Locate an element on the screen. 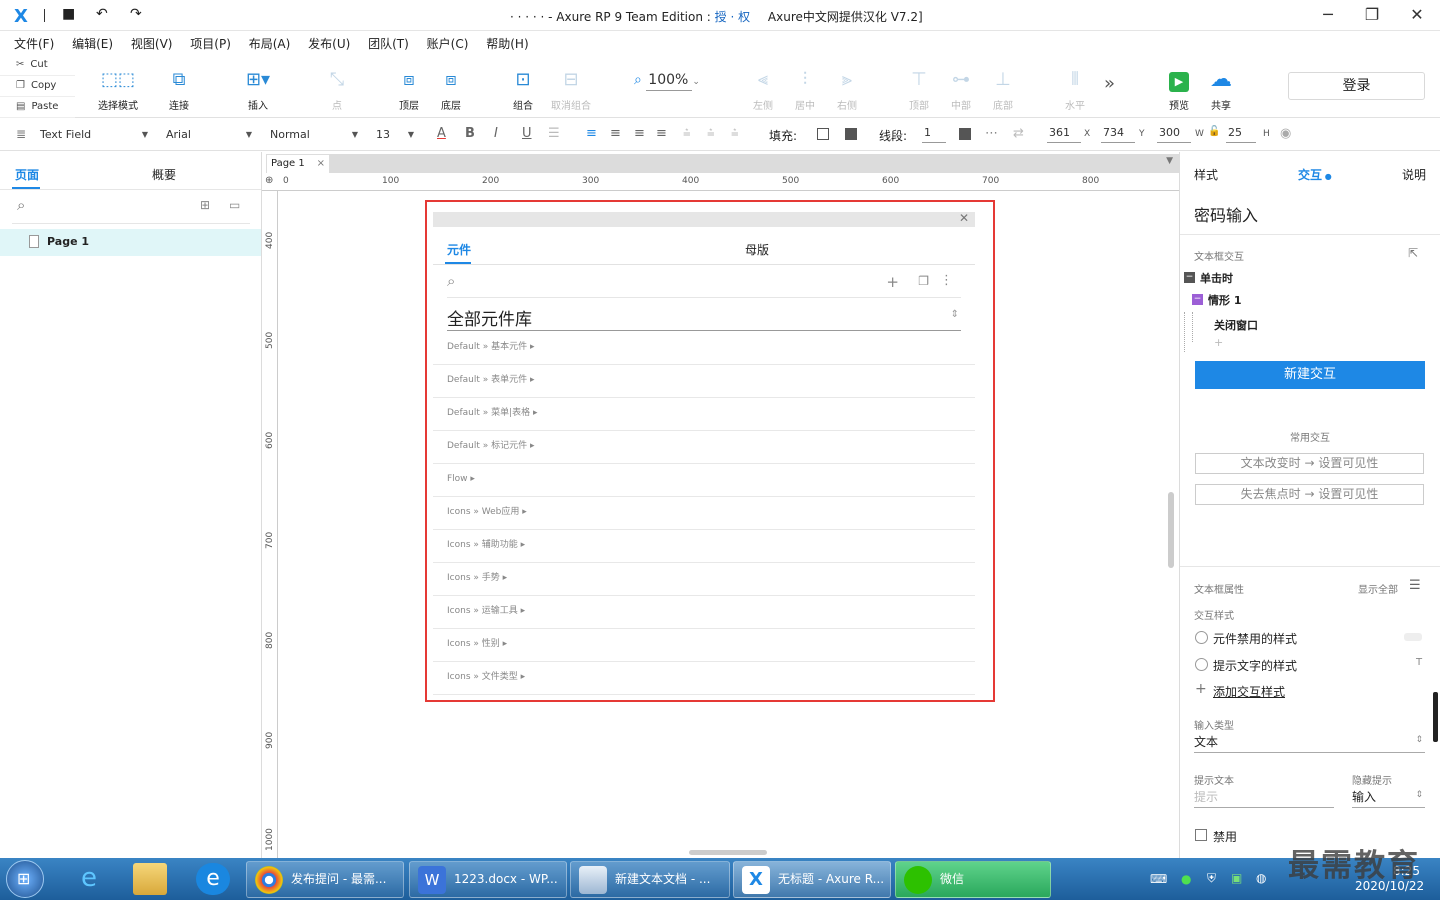 The image size is (1440, 900). paste-button: ▤ Paste is located at coordinates (37, 107).